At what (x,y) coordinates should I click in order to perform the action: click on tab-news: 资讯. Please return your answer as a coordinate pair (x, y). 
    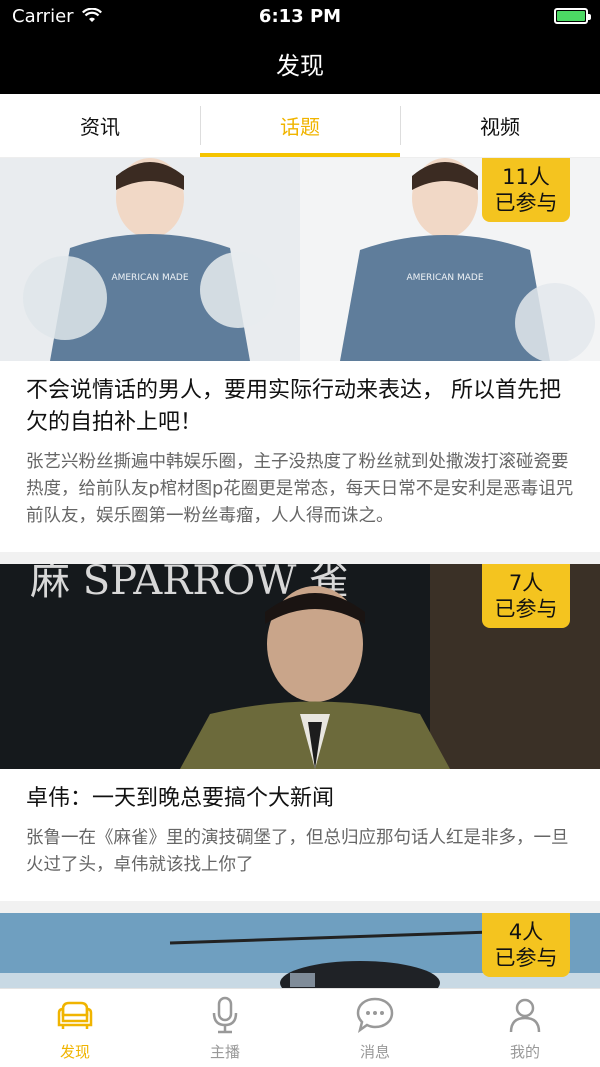
    Looking at the image, I should click on (100, 125).